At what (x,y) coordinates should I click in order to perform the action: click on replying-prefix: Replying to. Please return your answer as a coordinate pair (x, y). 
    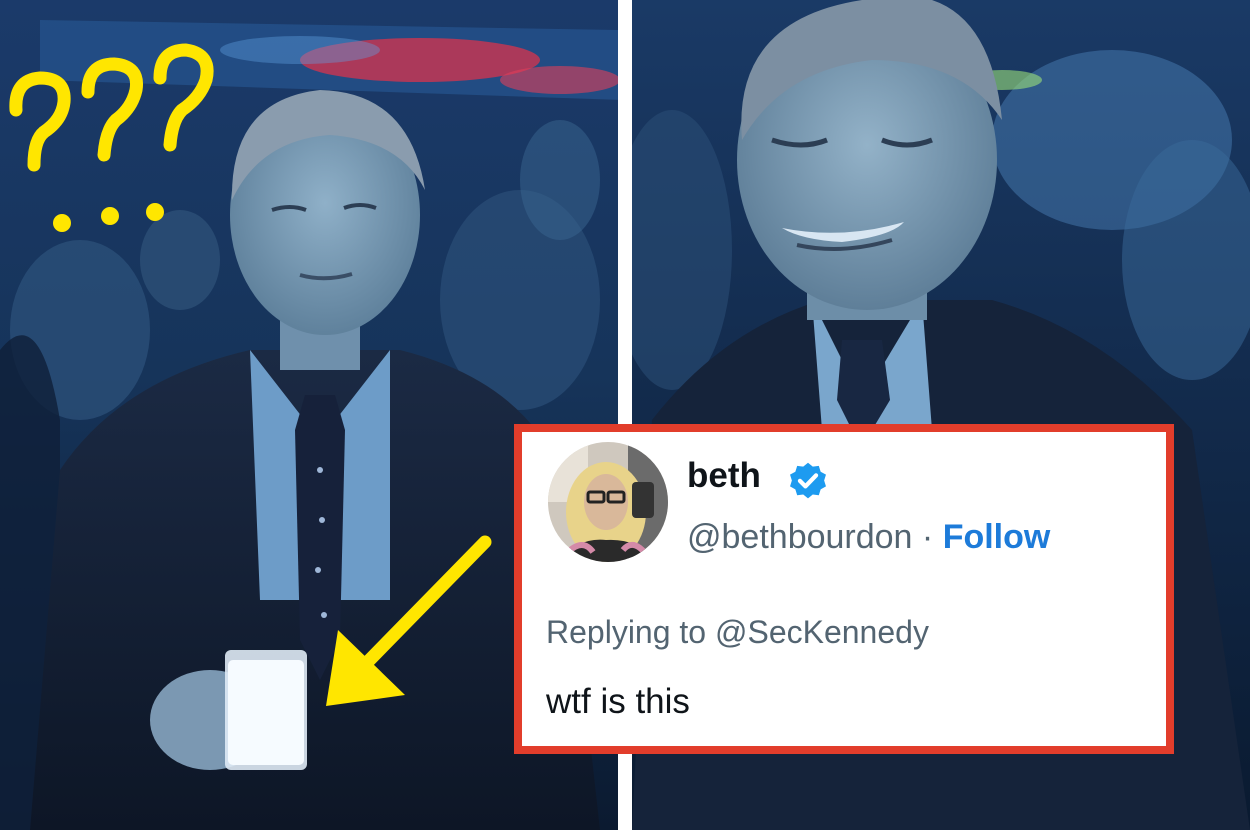
    Looking at the image, I should click on (630, 632).